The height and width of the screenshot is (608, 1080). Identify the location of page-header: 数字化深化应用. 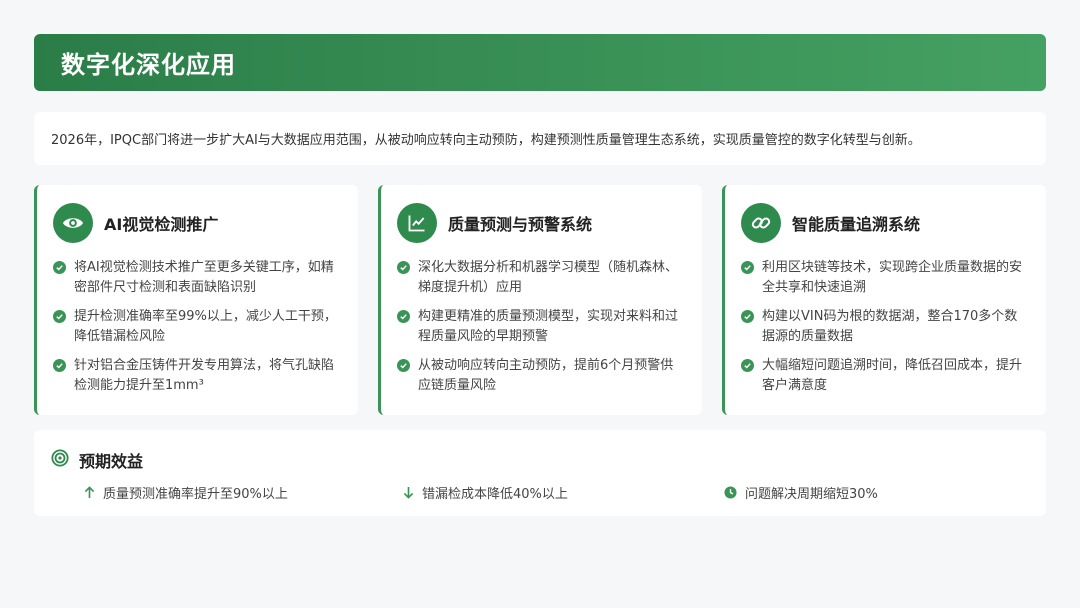
(540, 62).